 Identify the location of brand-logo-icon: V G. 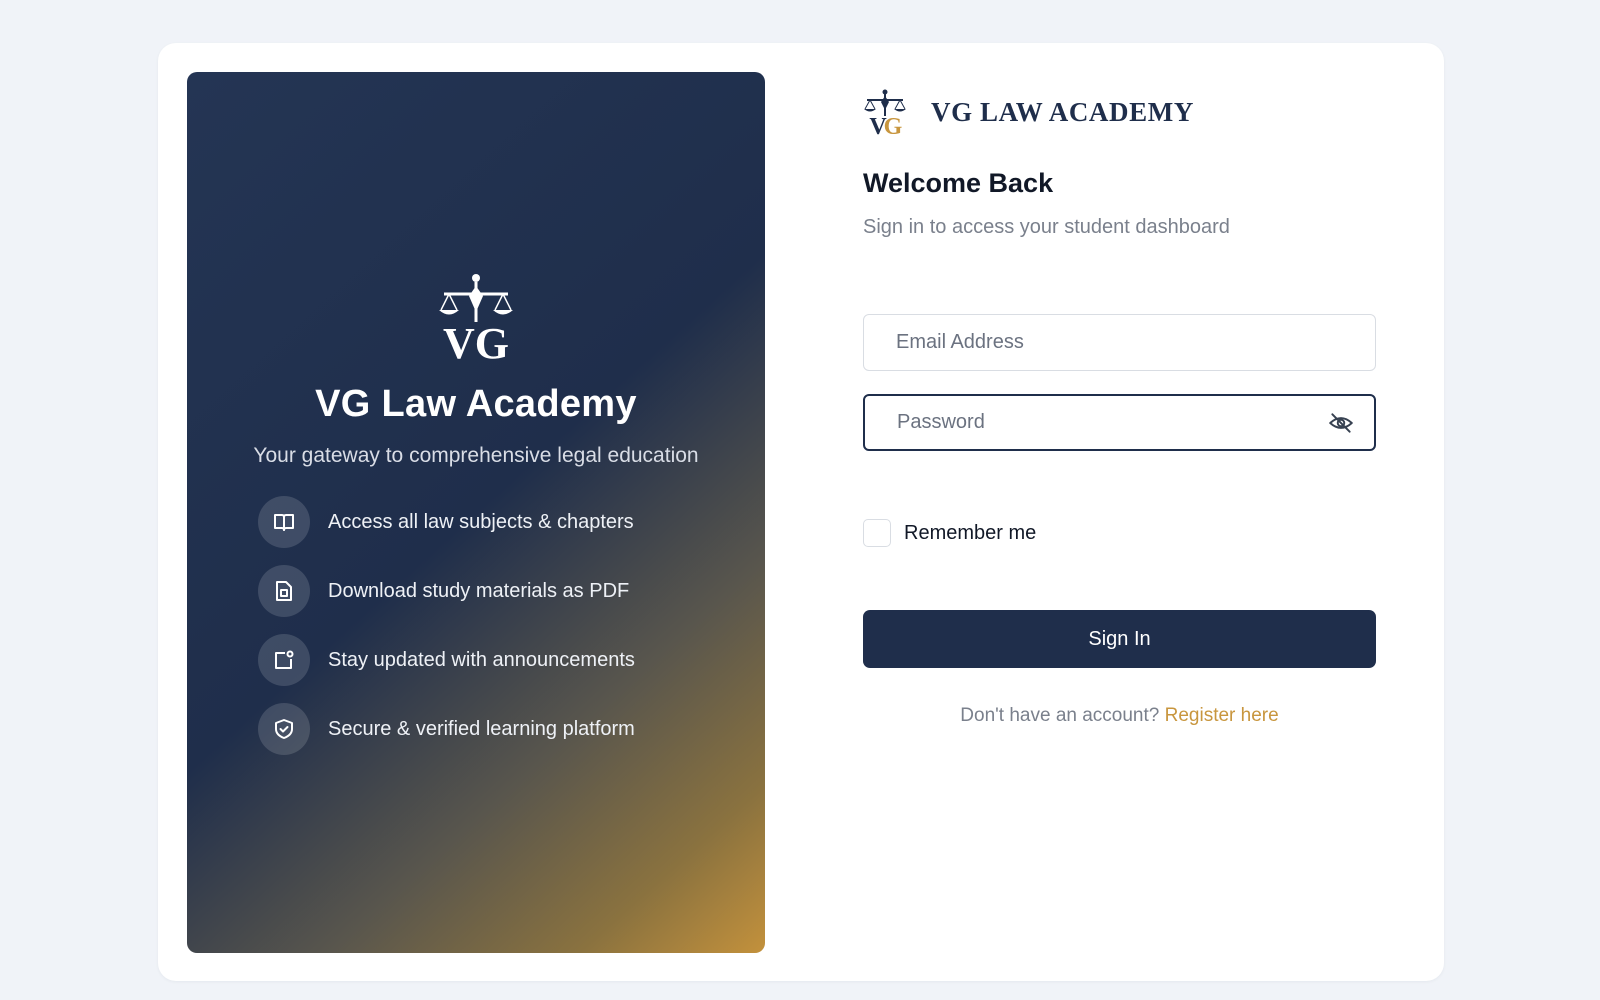
(885, 112).